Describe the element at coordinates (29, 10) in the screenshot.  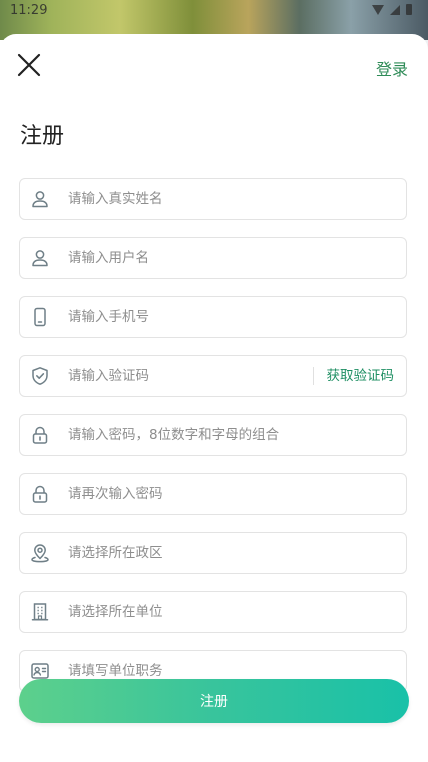
I see `status-time: 11:29` at that location.